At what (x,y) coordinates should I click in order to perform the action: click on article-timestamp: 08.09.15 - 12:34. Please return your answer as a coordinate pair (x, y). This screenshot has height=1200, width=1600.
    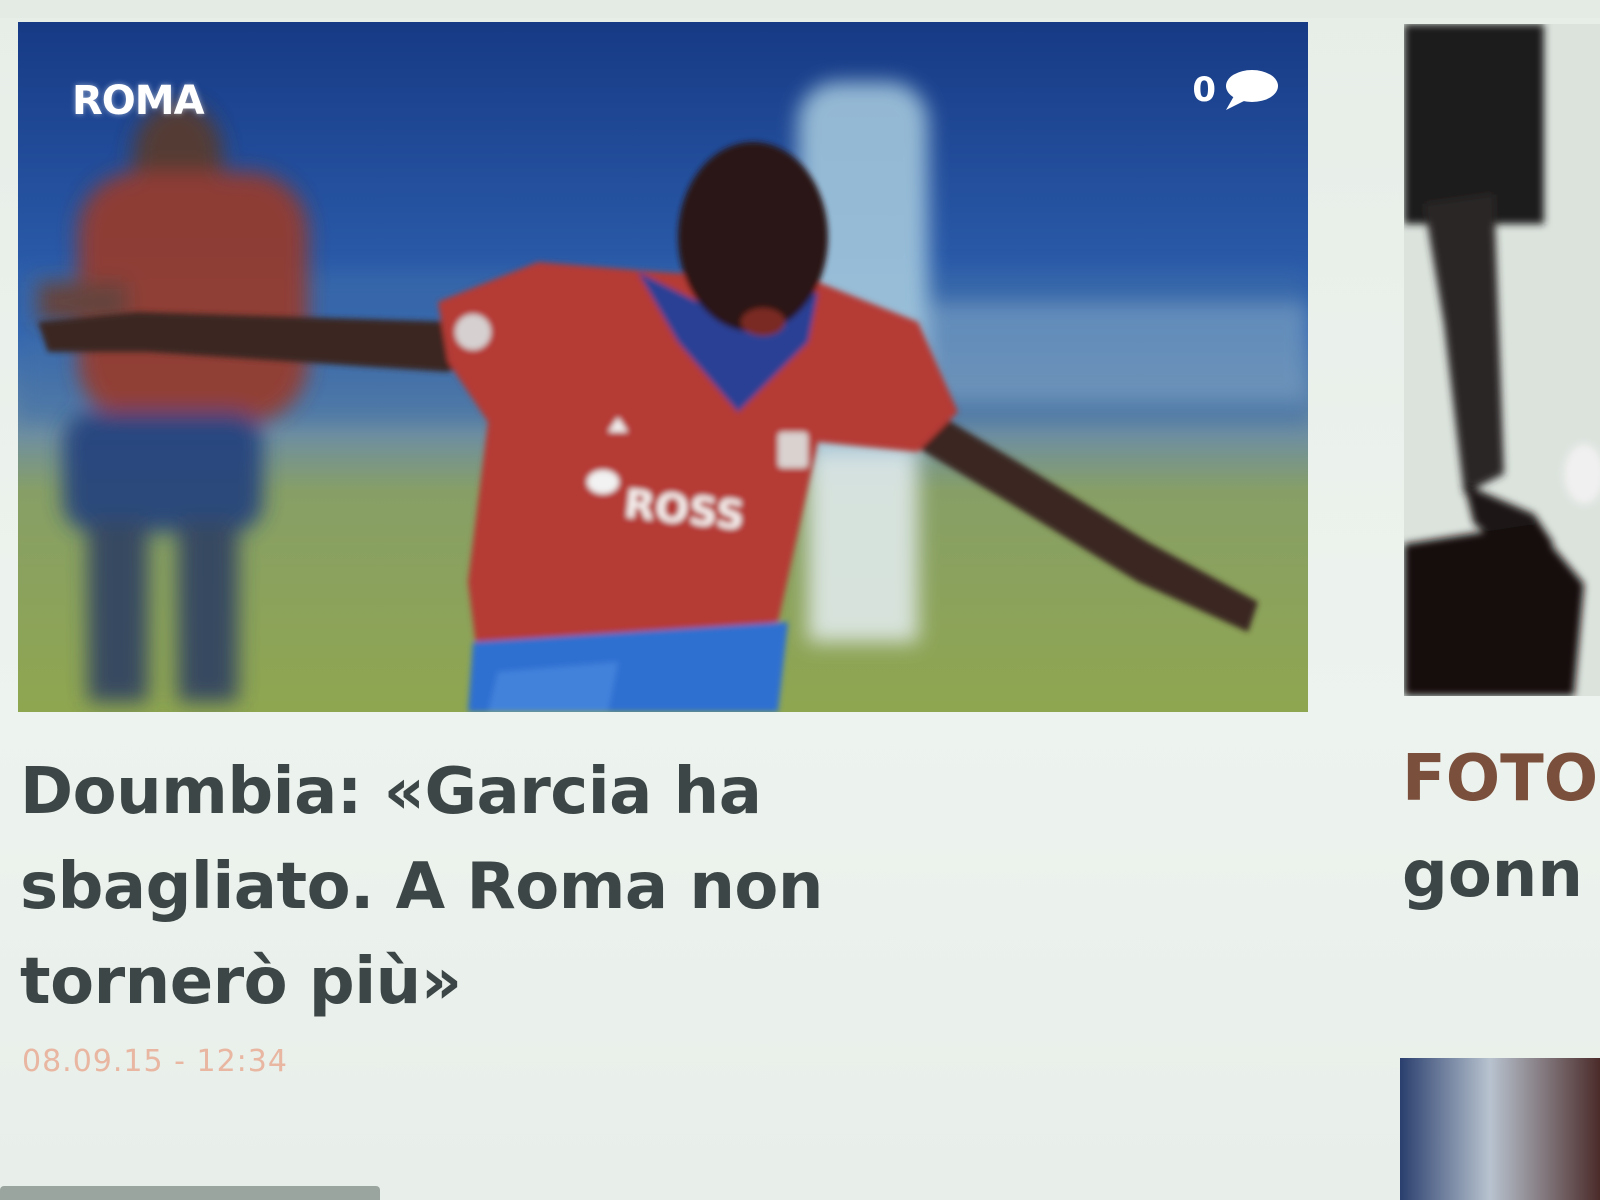
    Looking at the image, I should click on (155, 1061).